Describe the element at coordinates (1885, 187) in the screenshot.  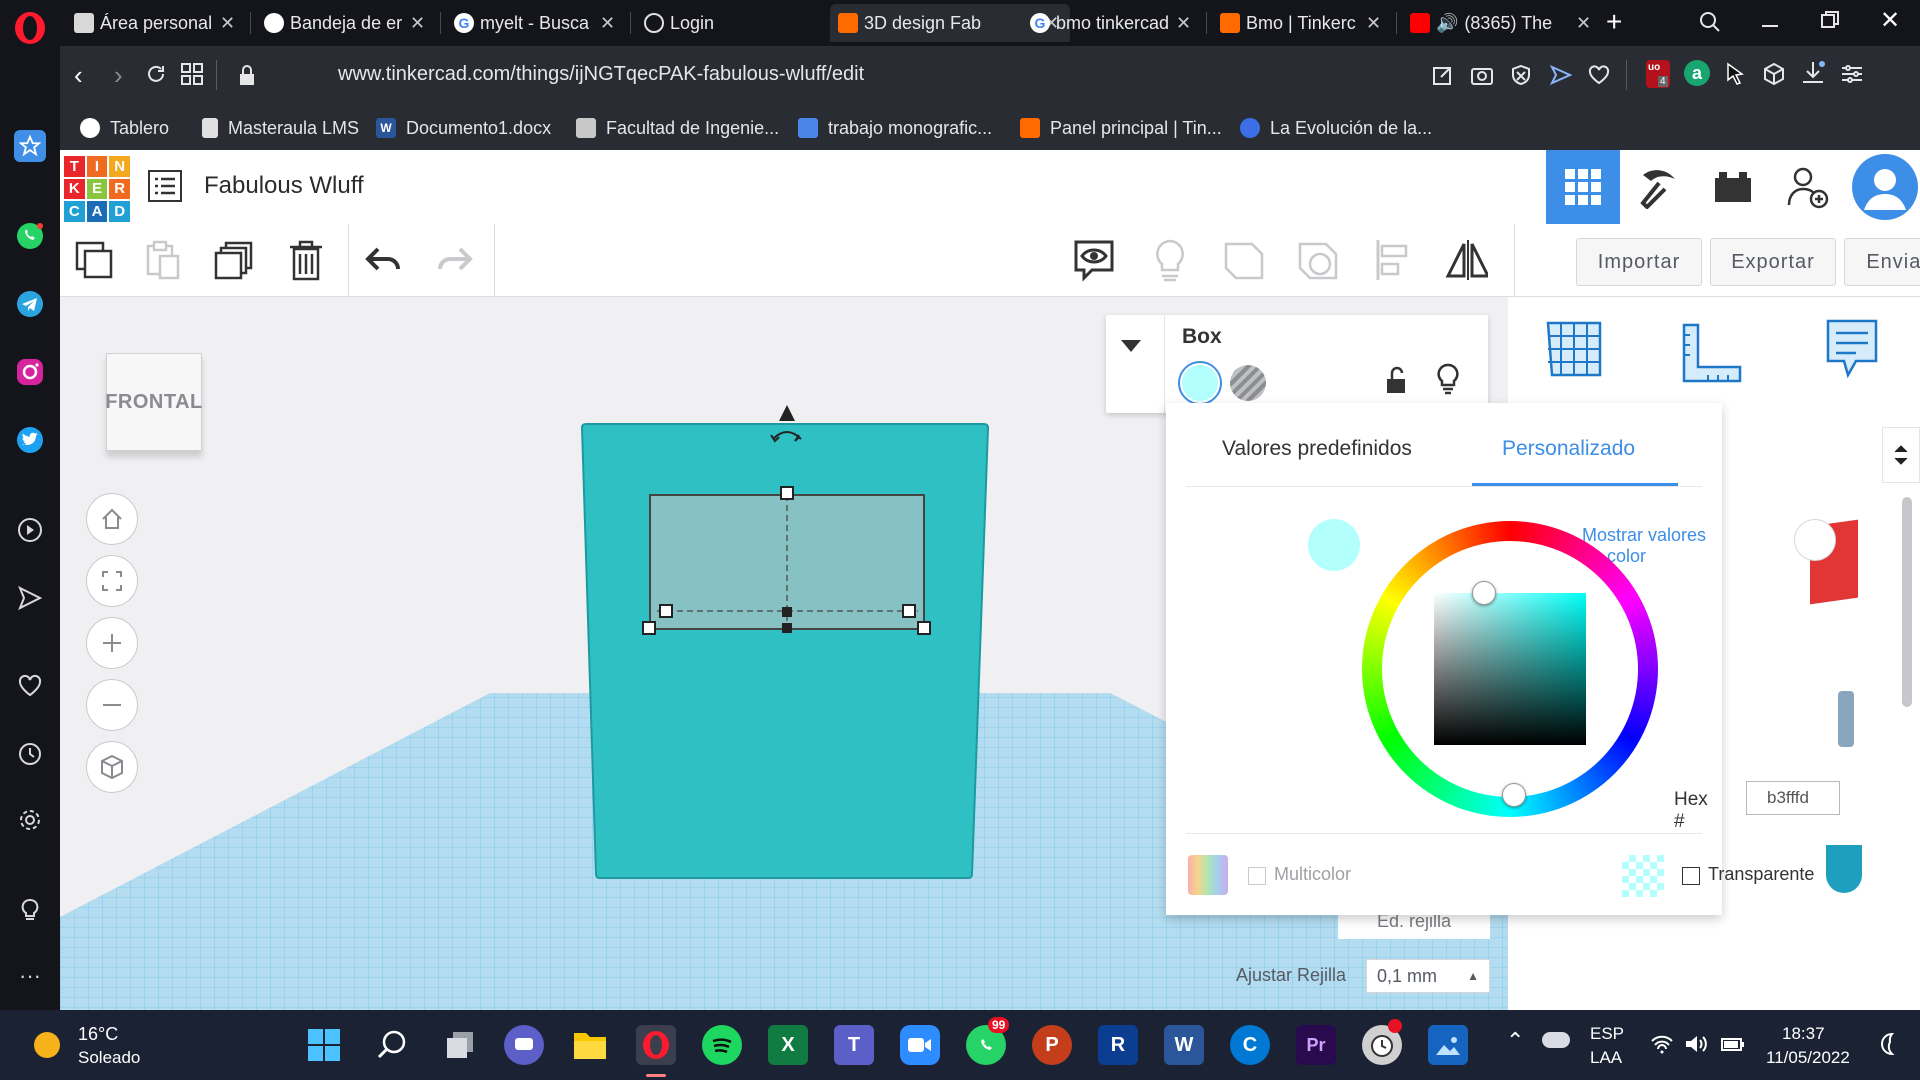
I see `user-avatar` at that location.